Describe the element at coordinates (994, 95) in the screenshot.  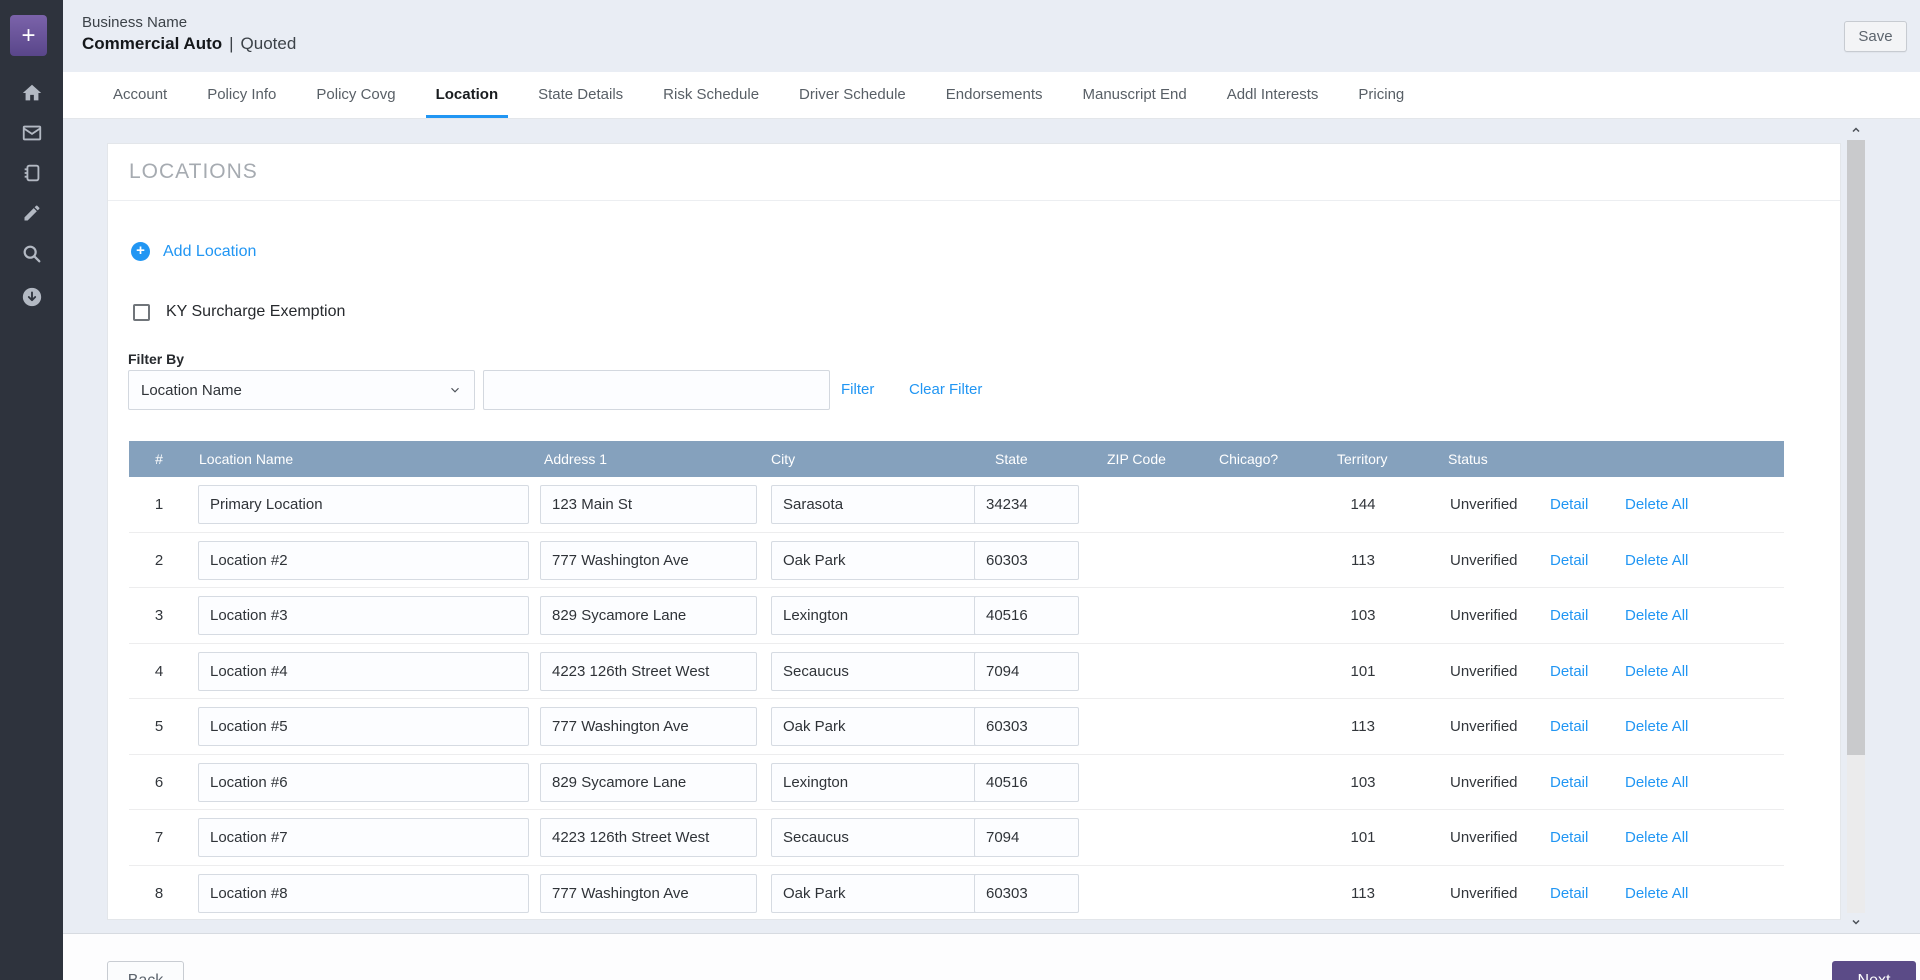
I see `tab-endorsements: Endorsements` at that location.